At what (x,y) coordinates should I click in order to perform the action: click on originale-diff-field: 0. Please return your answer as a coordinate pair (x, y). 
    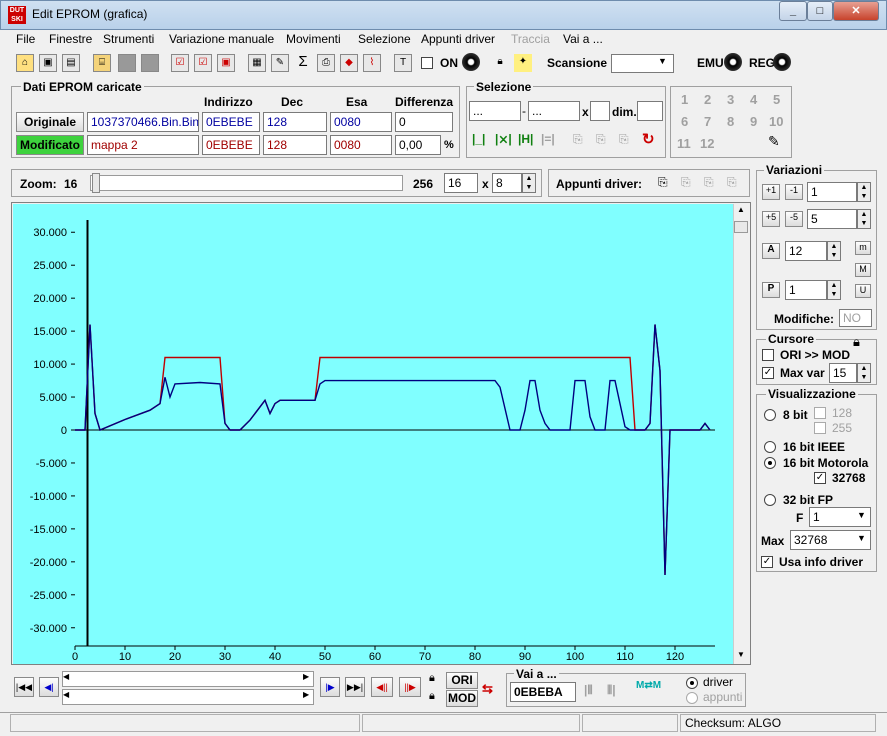
    Looking at the image, I should click on (424, 122).